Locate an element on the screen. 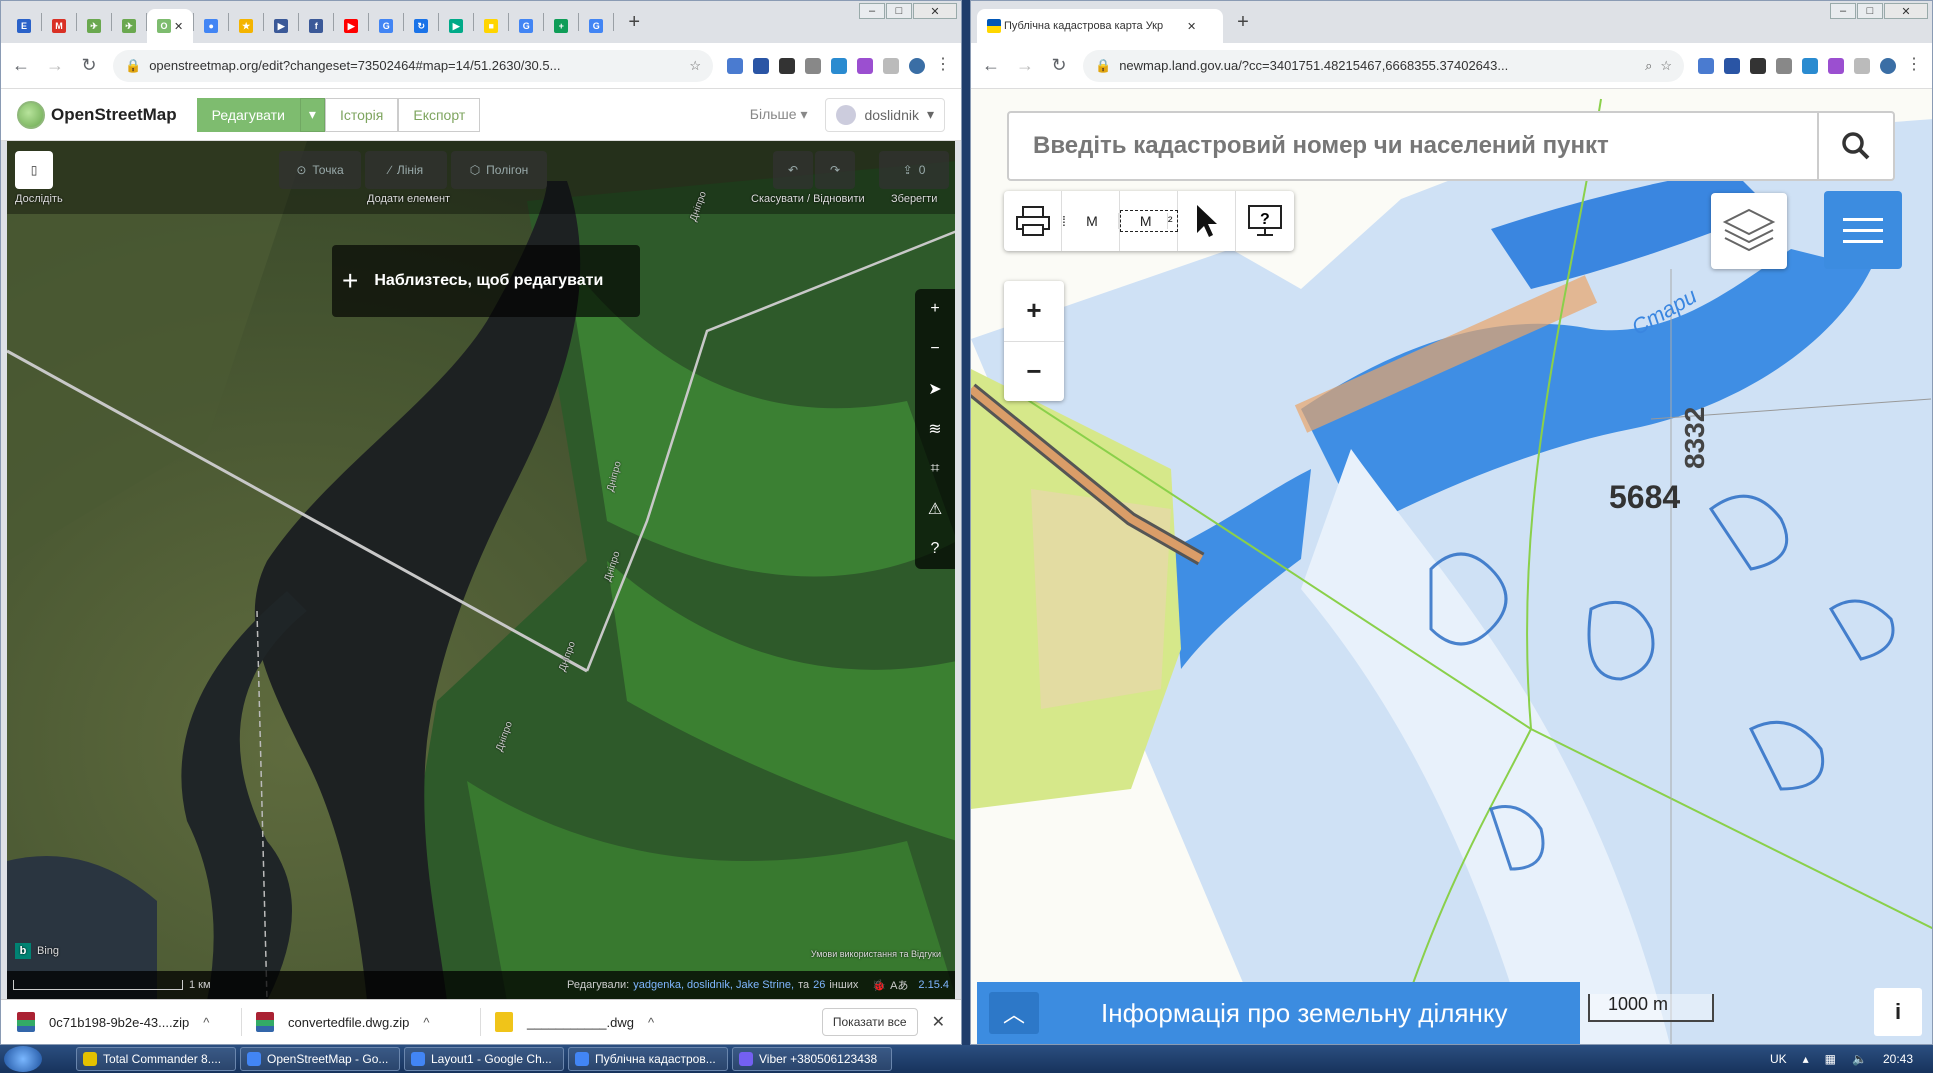 Image resolution: width=1933 pixels, height=1073 pixels. tab-cadastral-map: Публічна кадастрова карта Укр ✕ is located at coordinates (1100, 26).